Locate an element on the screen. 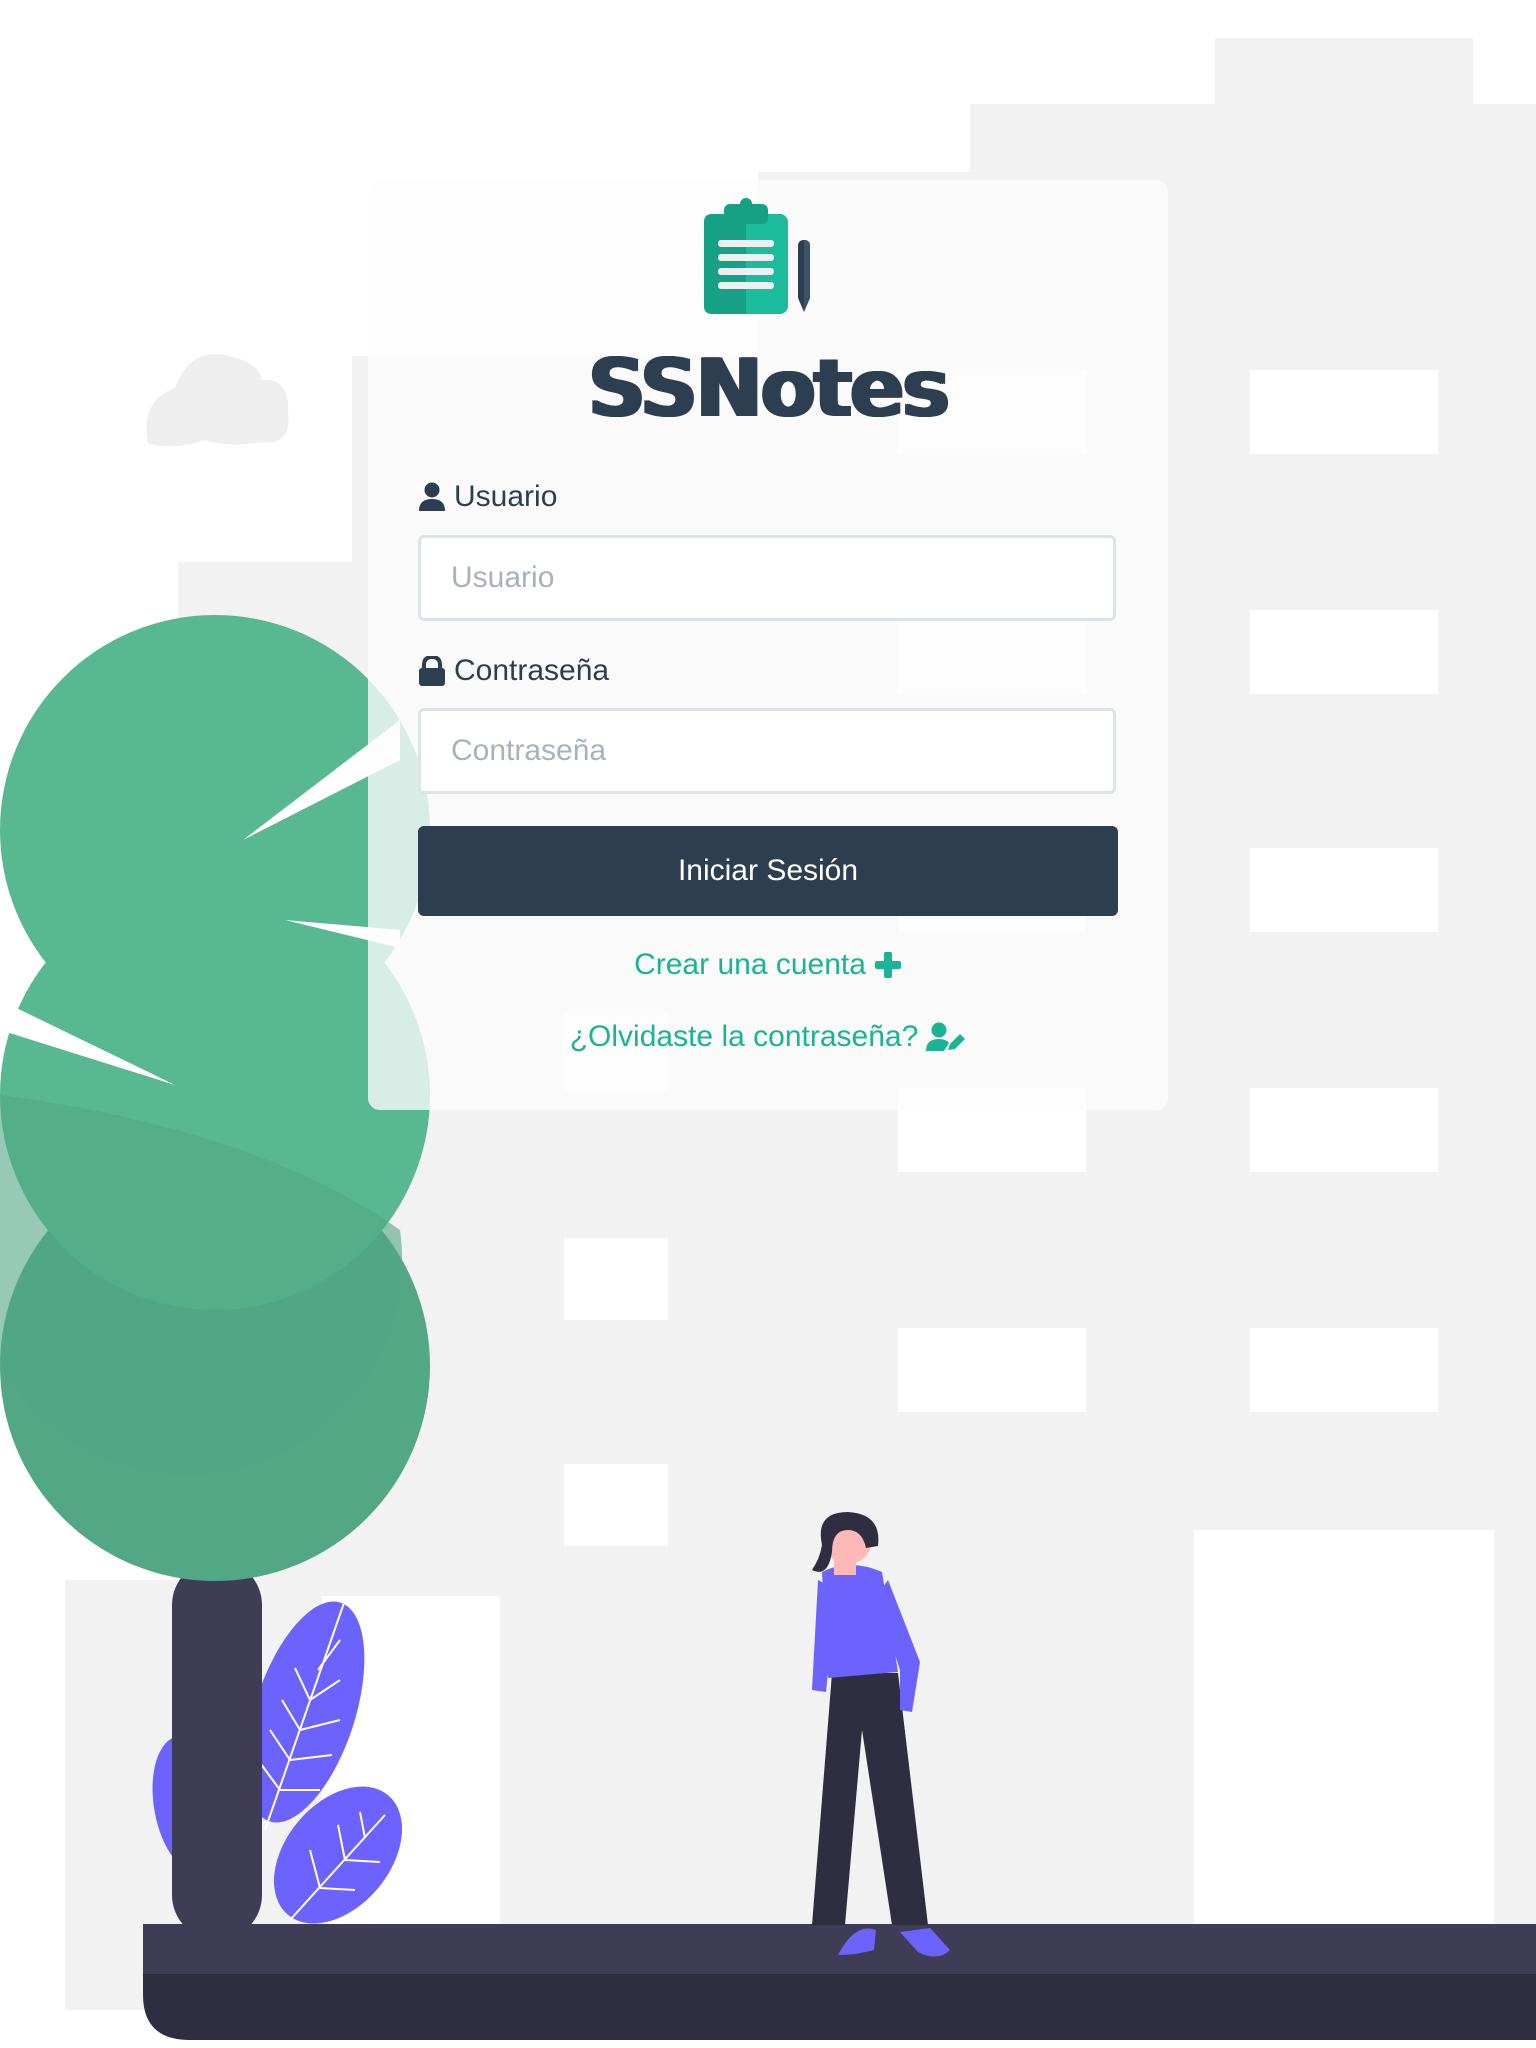 This screenshot has height=2048, width=1536. ground is located at coordinates (839, 1982).